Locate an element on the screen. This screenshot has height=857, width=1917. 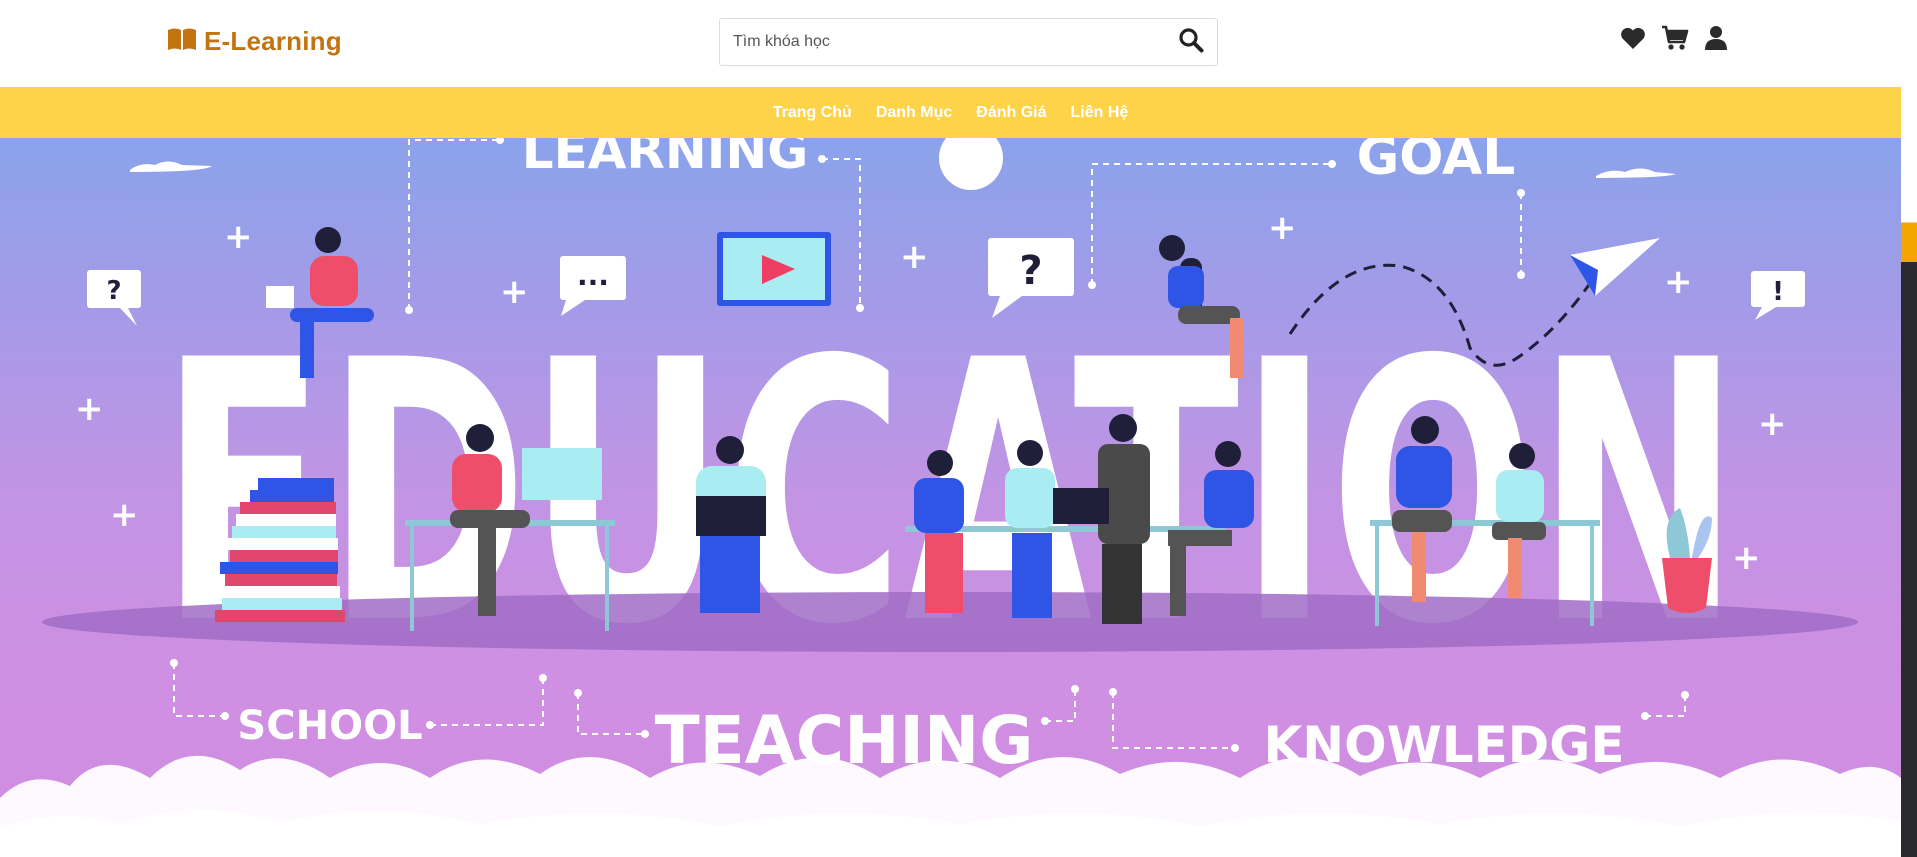
main-nav: Trang Chủ Danh Mục Đánh Giá Liên Hệ is located at coordinates (950, 112).